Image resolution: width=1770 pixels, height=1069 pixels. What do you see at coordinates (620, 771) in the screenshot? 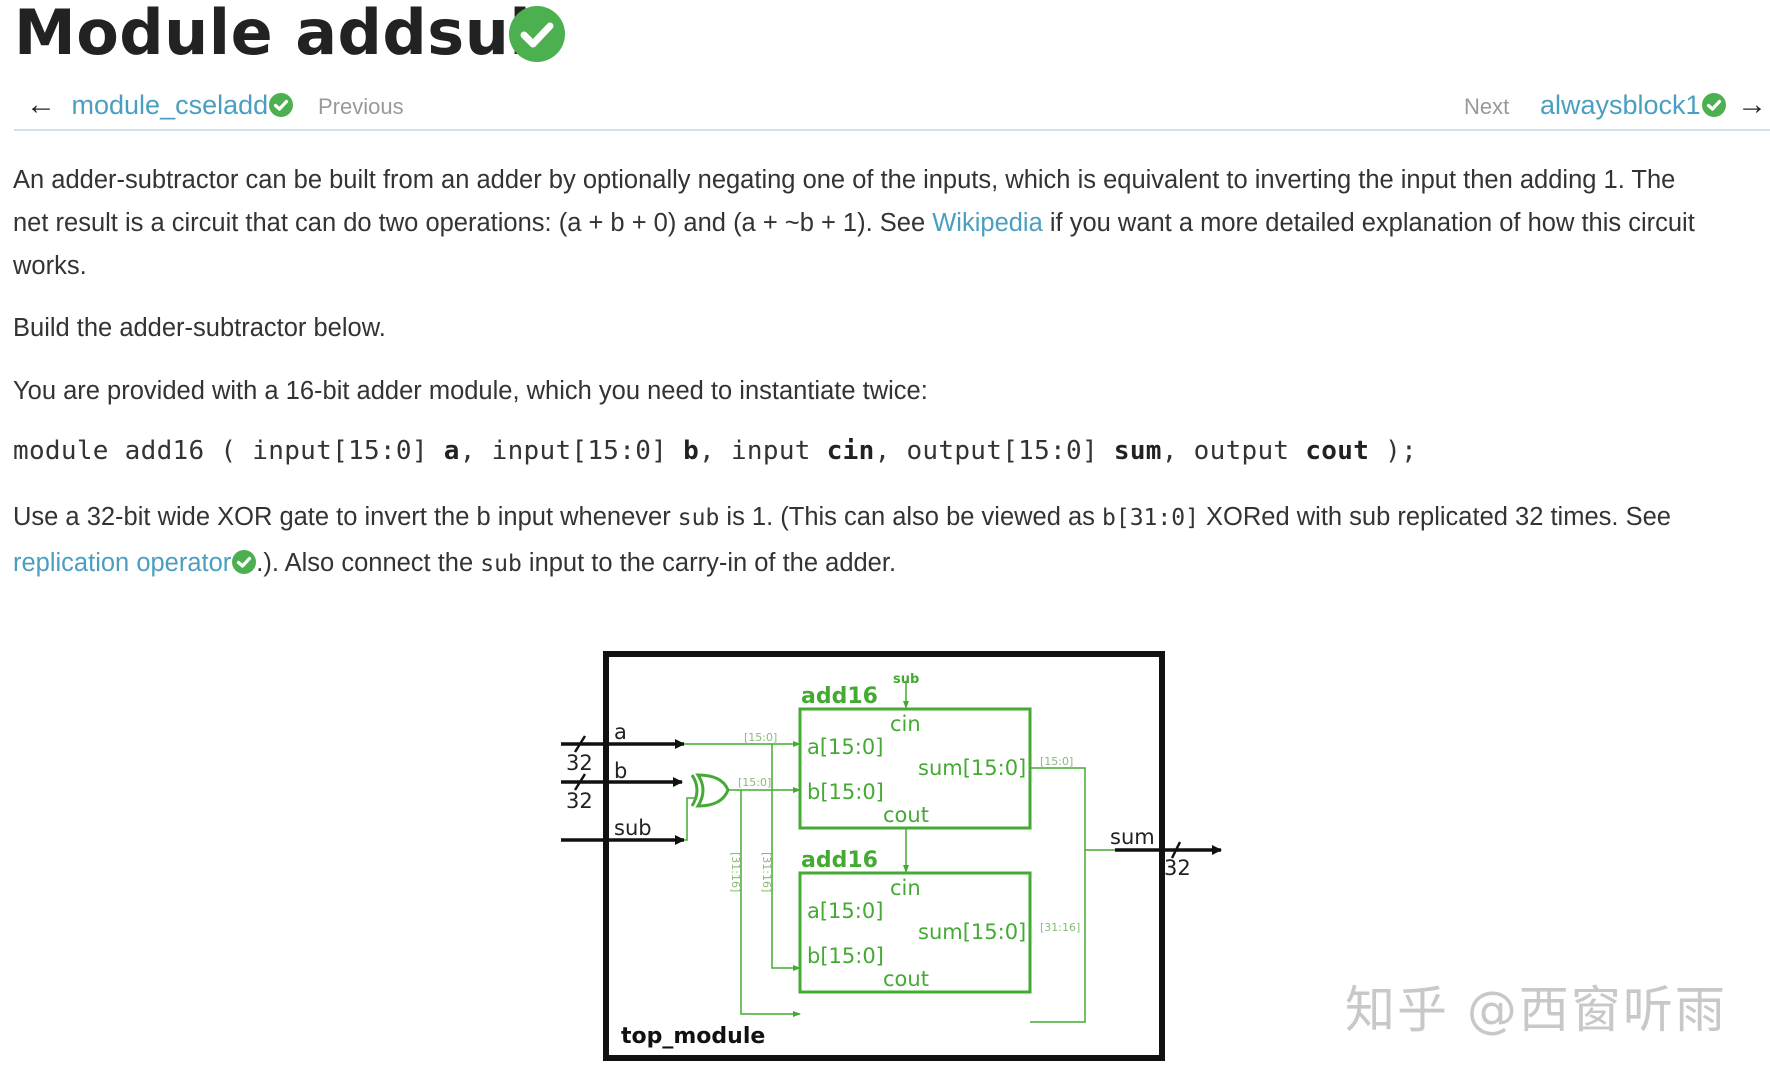
I see `diagram-label: b` at bounding box center [620, 771].